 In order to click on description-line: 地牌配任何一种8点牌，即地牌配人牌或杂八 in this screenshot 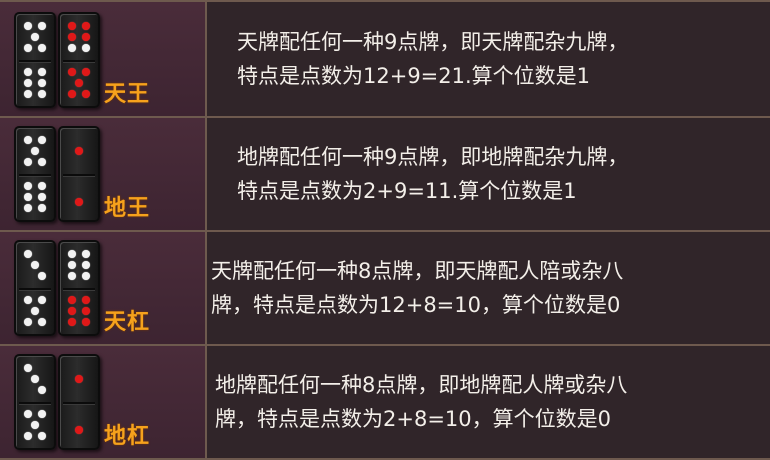, I will do `click(421, 385)`.